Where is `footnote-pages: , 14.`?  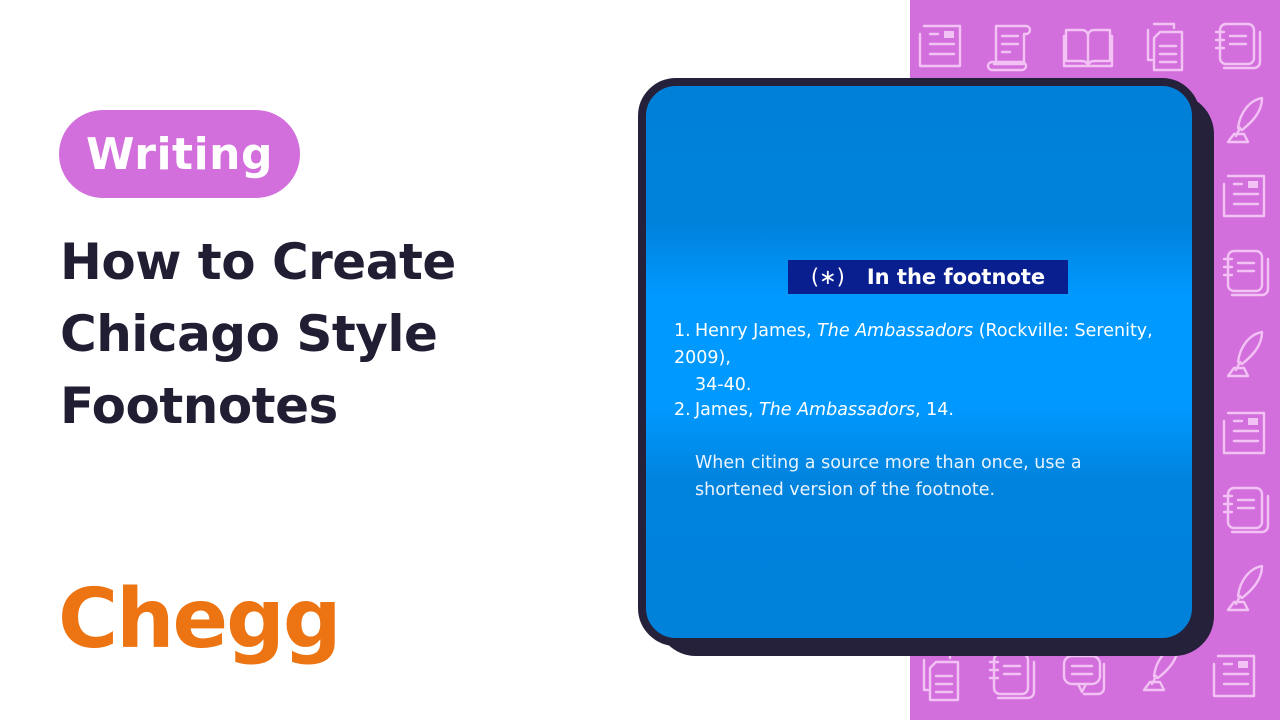 footnote-pages: , 14. is located at coordinates (934, 410).